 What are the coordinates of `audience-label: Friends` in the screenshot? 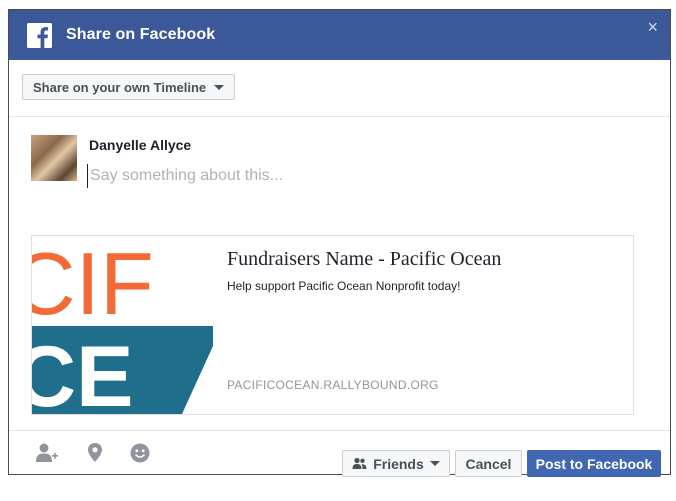 It's located at (398, 463).